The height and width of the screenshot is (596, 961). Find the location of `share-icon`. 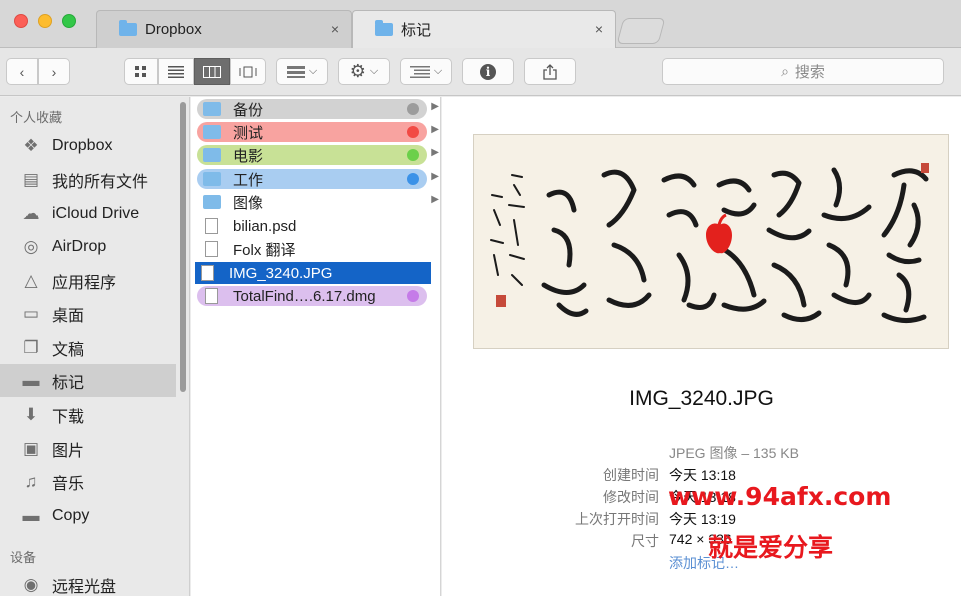

share-icon is located at coordinates (550, 71).